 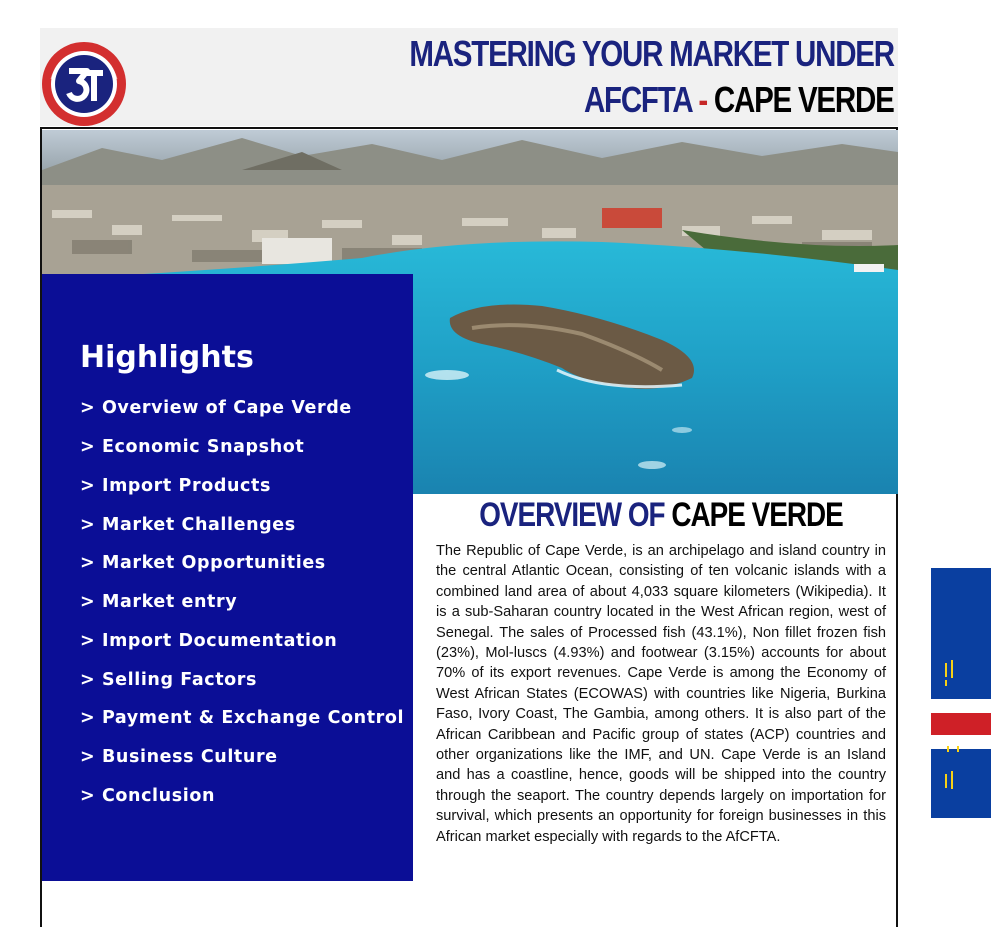 I want to click on highlight-item-market-challenges: > Market Challenges, so click(x=188, y=525).